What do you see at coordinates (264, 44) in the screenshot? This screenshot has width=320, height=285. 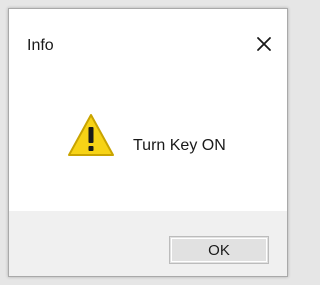 I see `close-icon` at bounding box center [264, 44].